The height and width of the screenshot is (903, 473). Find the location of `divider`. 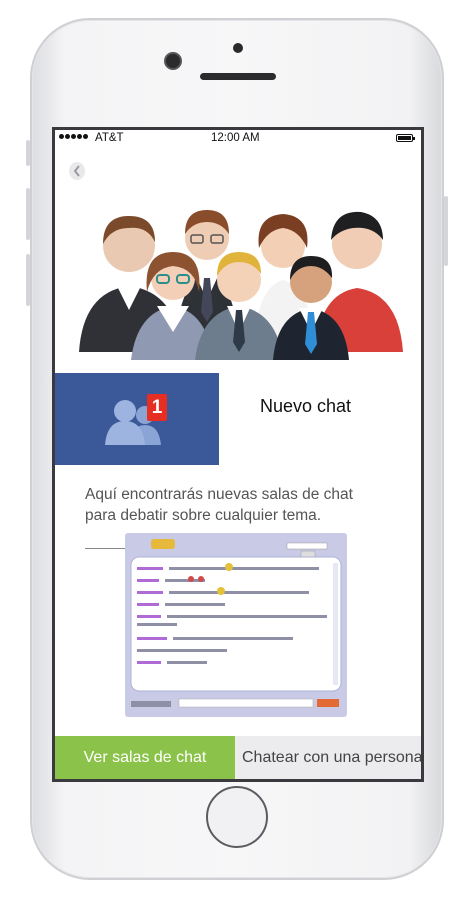

divider is located at coordinates (107, 548).